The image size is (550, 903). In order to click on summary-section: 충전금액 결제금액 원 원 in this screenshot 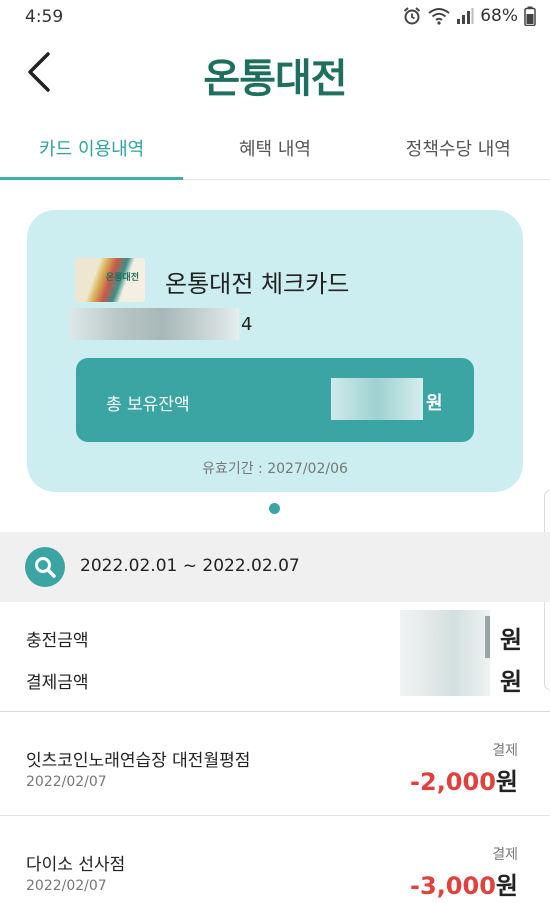, I will do `click(275, 657)`.